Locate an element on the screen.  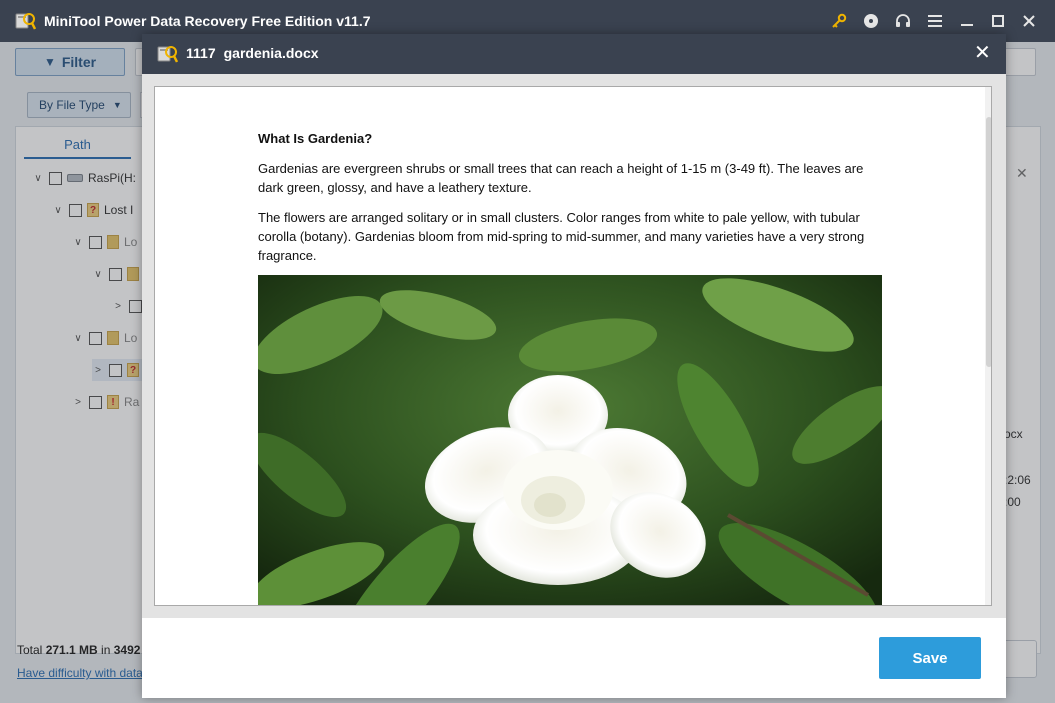
menu-icon is located at coordinates (935, 21).